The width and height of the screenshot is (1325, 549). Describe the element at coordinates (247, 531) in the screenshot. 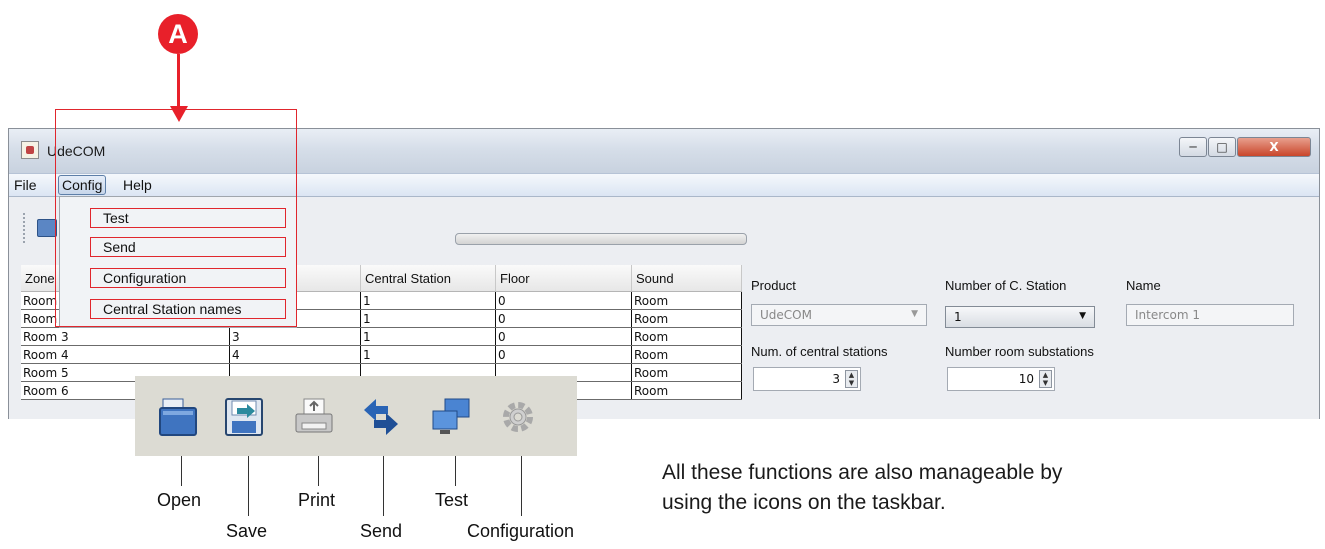

I see `icon-label-save: Save` at that location.